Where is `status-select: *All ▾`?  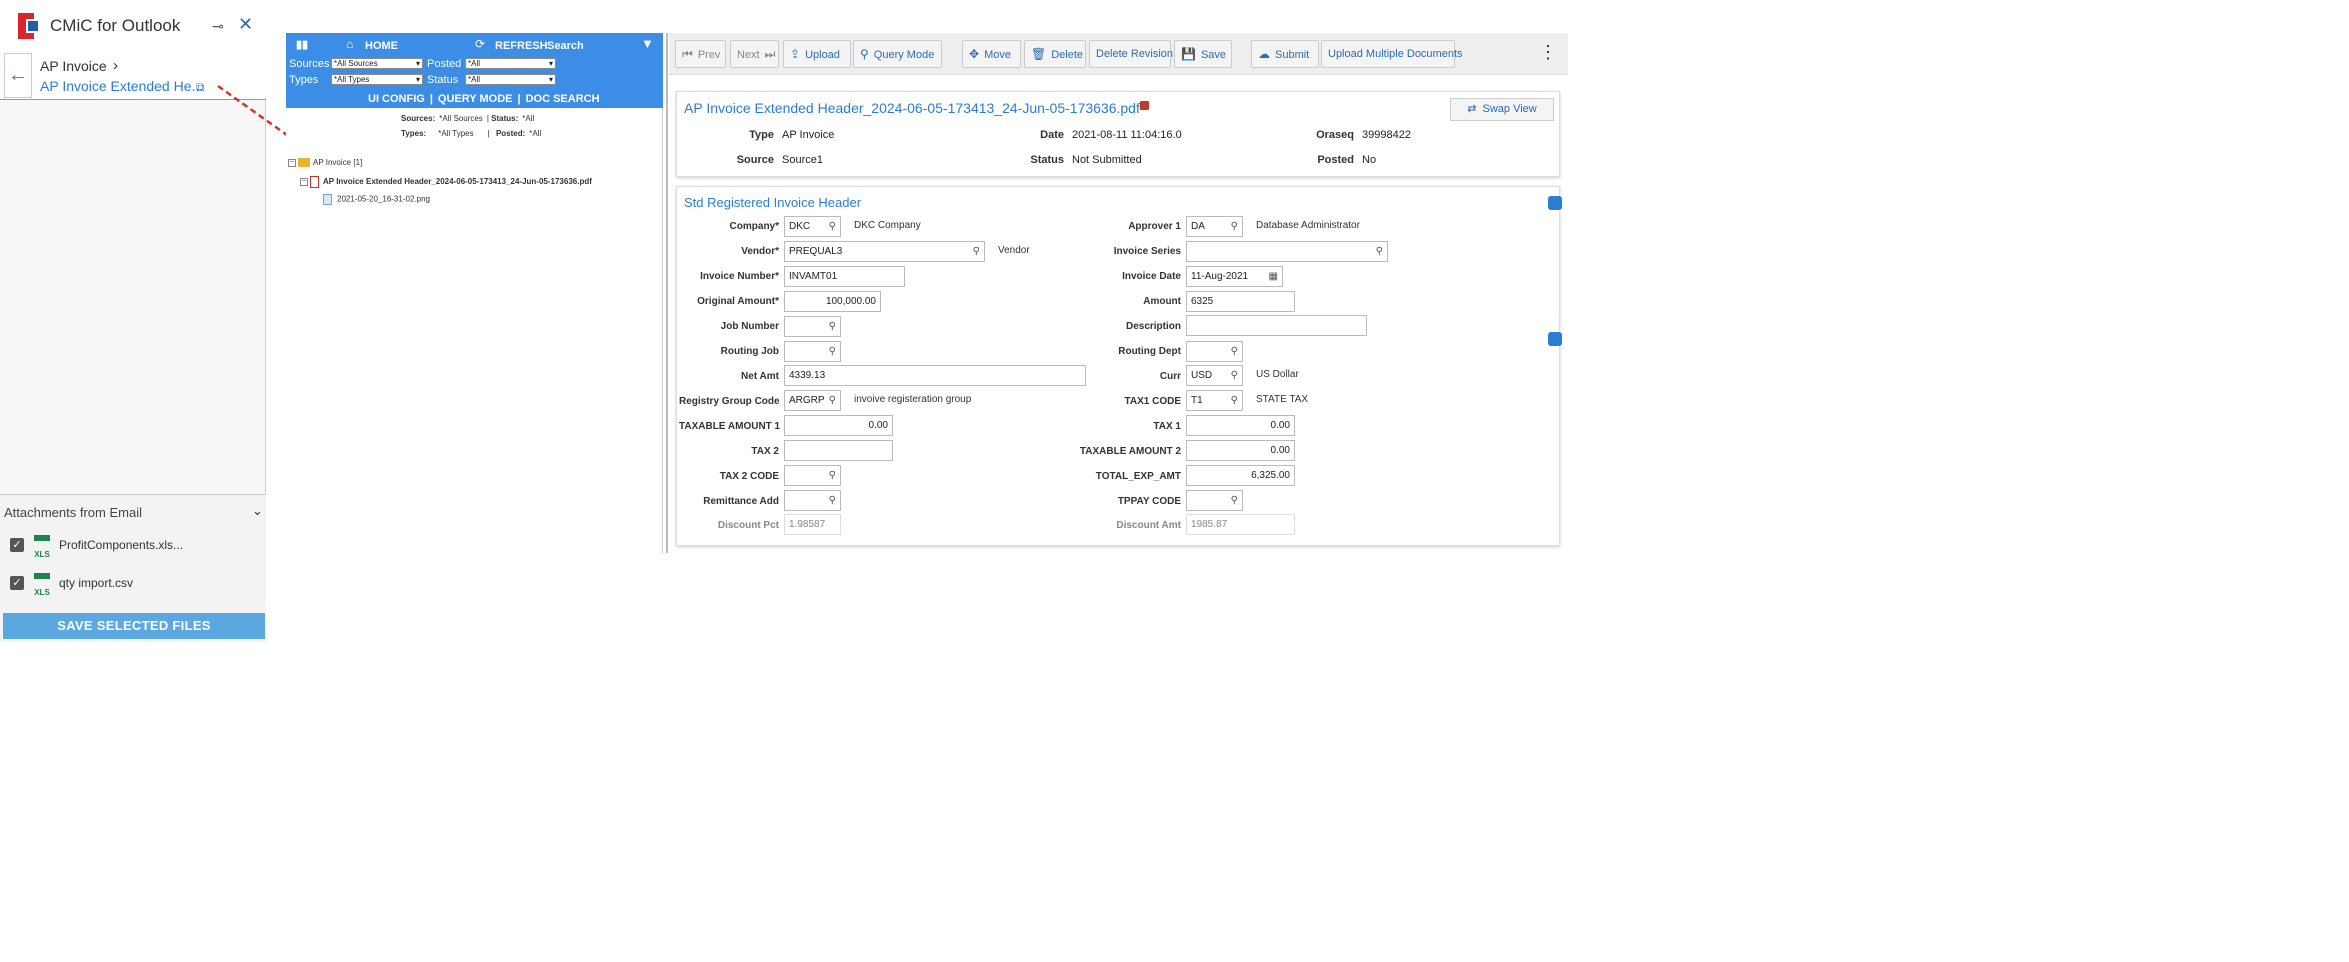 status-select: *All ▾ is located at coordinates (510, 79).